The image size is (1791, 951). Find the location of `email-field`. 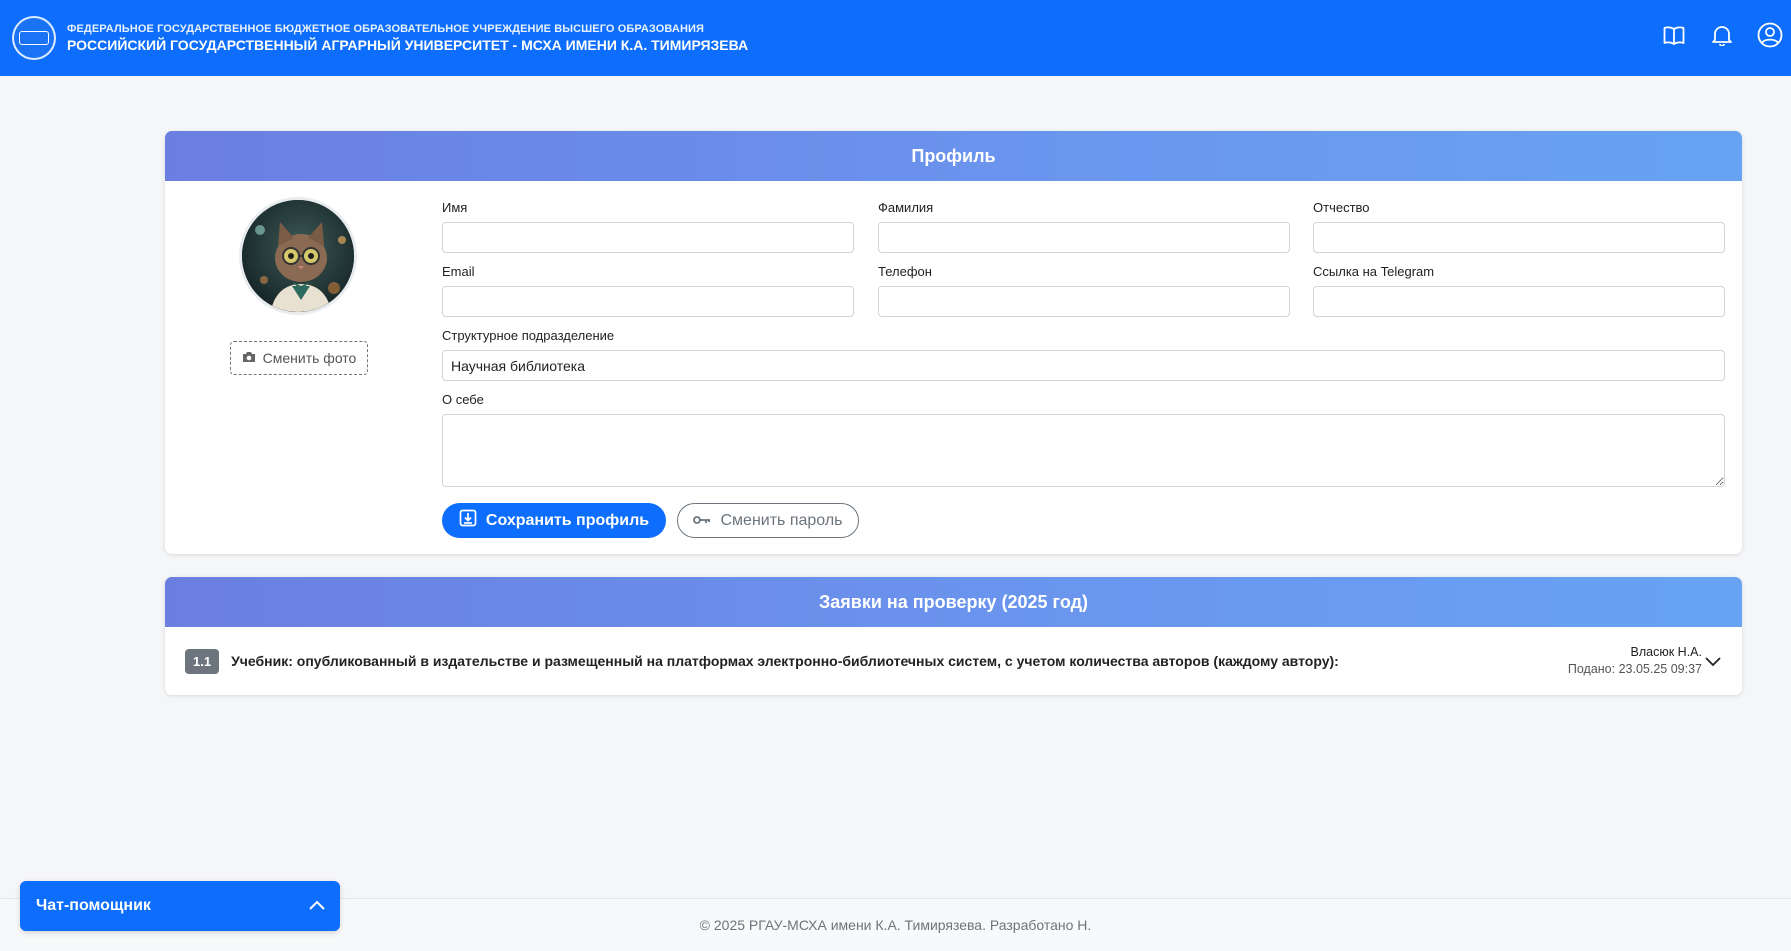

email-field is located at coordinates (648, 301).